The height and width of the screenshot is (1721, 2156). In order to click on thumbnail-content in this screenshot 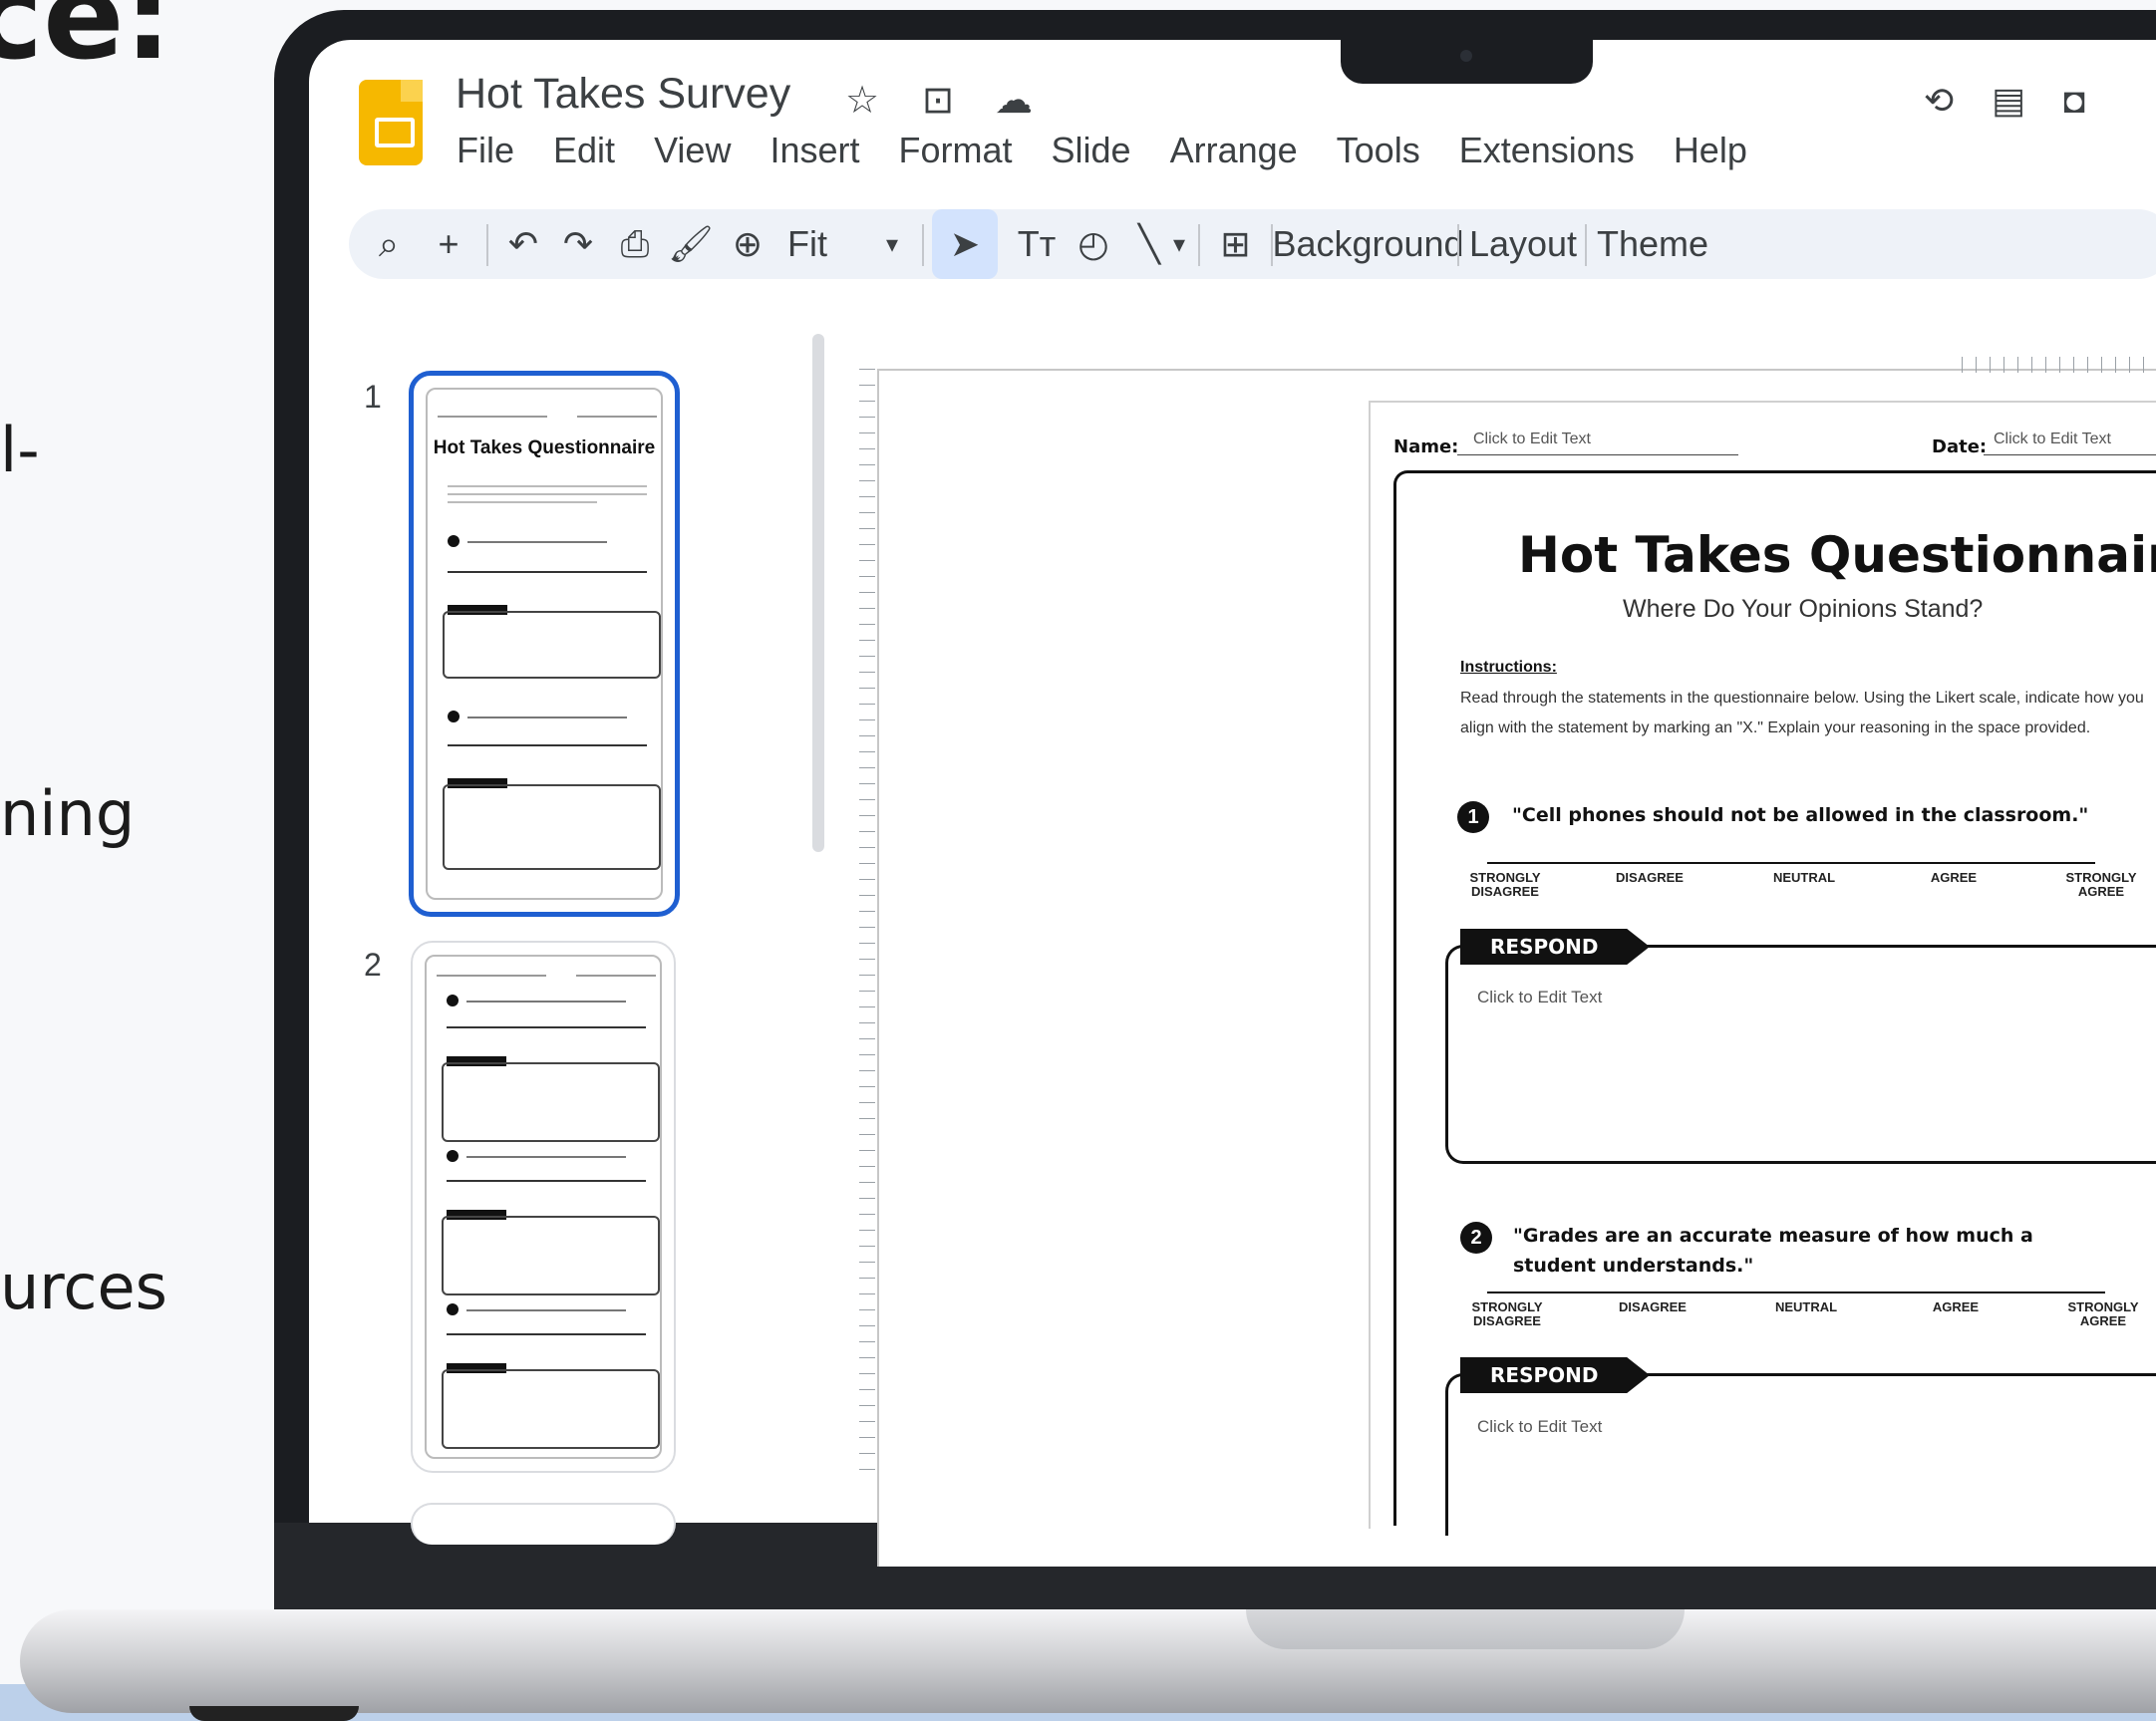, I will do `click(543, 1207)`.